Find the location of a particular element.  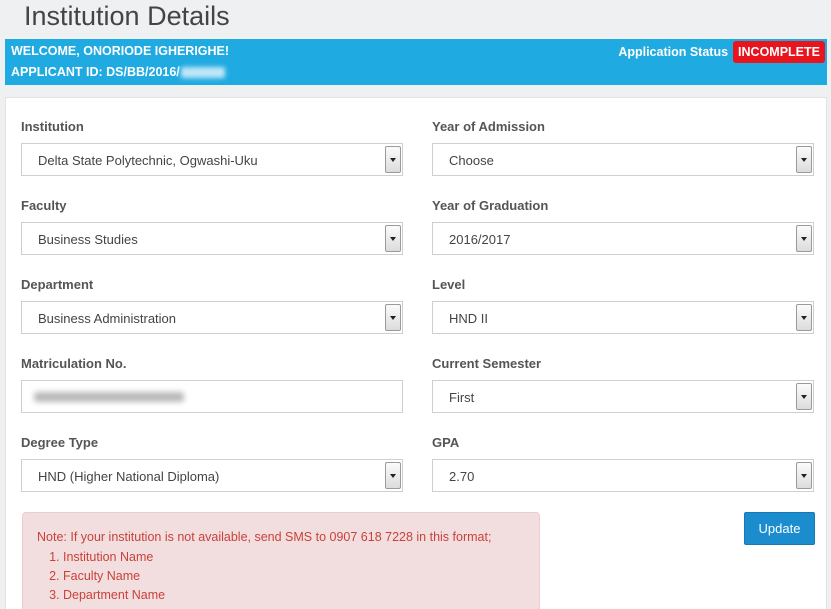

page-title: Institution Details is located at coordinates (127, 16).